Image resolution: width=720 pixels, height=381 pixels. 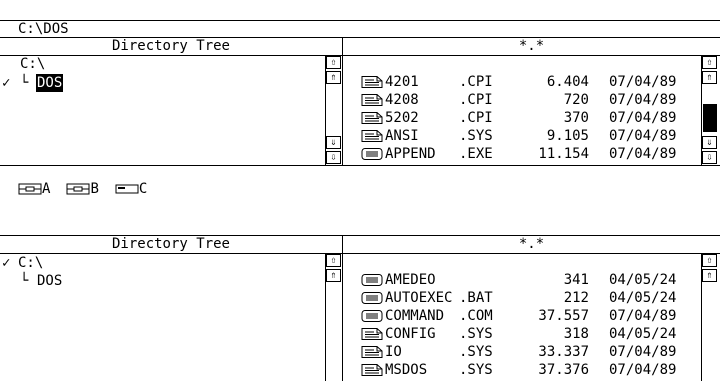 I want to click on bottom-tree-header: Directory Tree, so click(x=171, y=245).